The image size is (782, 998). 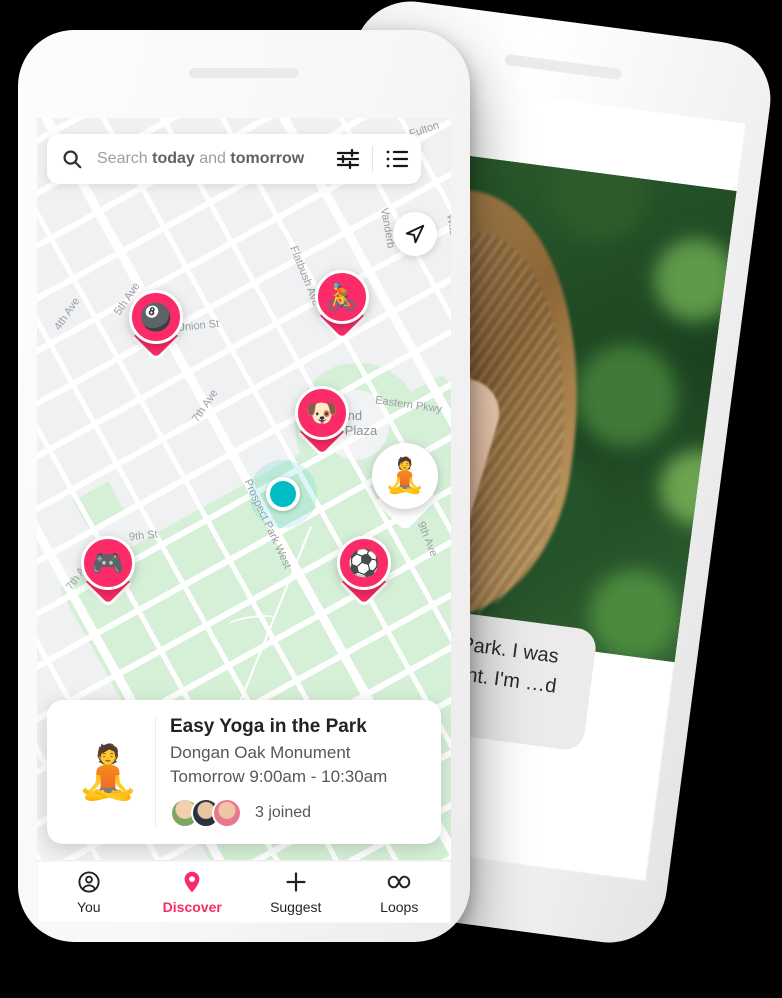 I want to click on search-input: Search today and tomorrow, so click(x=210, y=159).